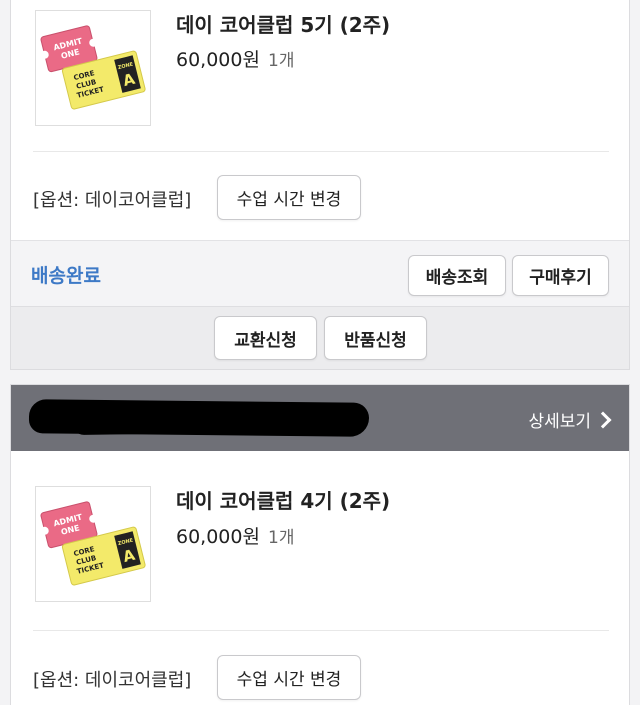 The height and width of the screenshot is (705, 640). Describe the element at coordinates (216, 420) in the screenshot. I see `redaction-mark` at that location.